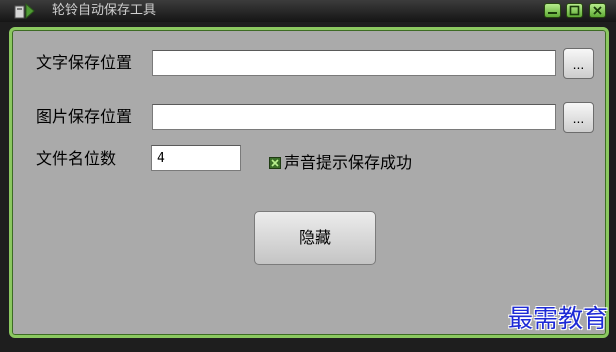 The height and width of the screenshot is (352, 616). I want to click on minimize-icon, so click(552, 13).